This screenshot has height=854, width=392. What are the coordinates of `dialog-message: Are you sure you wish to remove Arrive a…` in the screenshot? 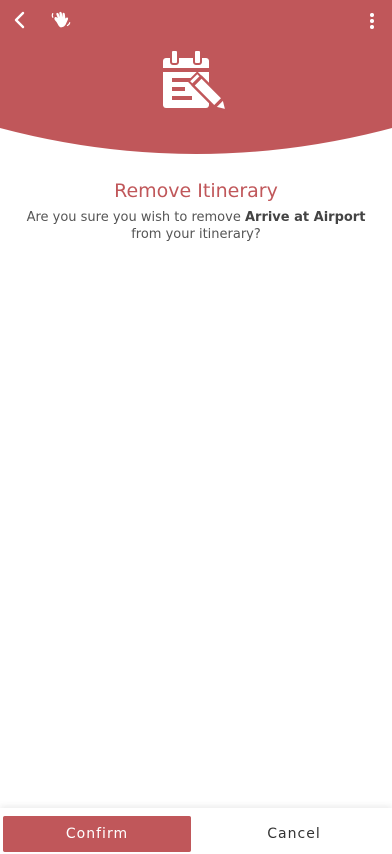 It's located at (196, 226).